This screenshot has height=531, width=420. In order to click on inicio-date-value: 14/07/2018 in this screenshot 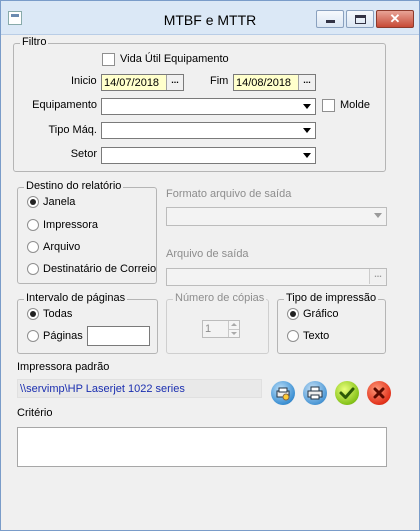, I will do `click(132, 83)`.